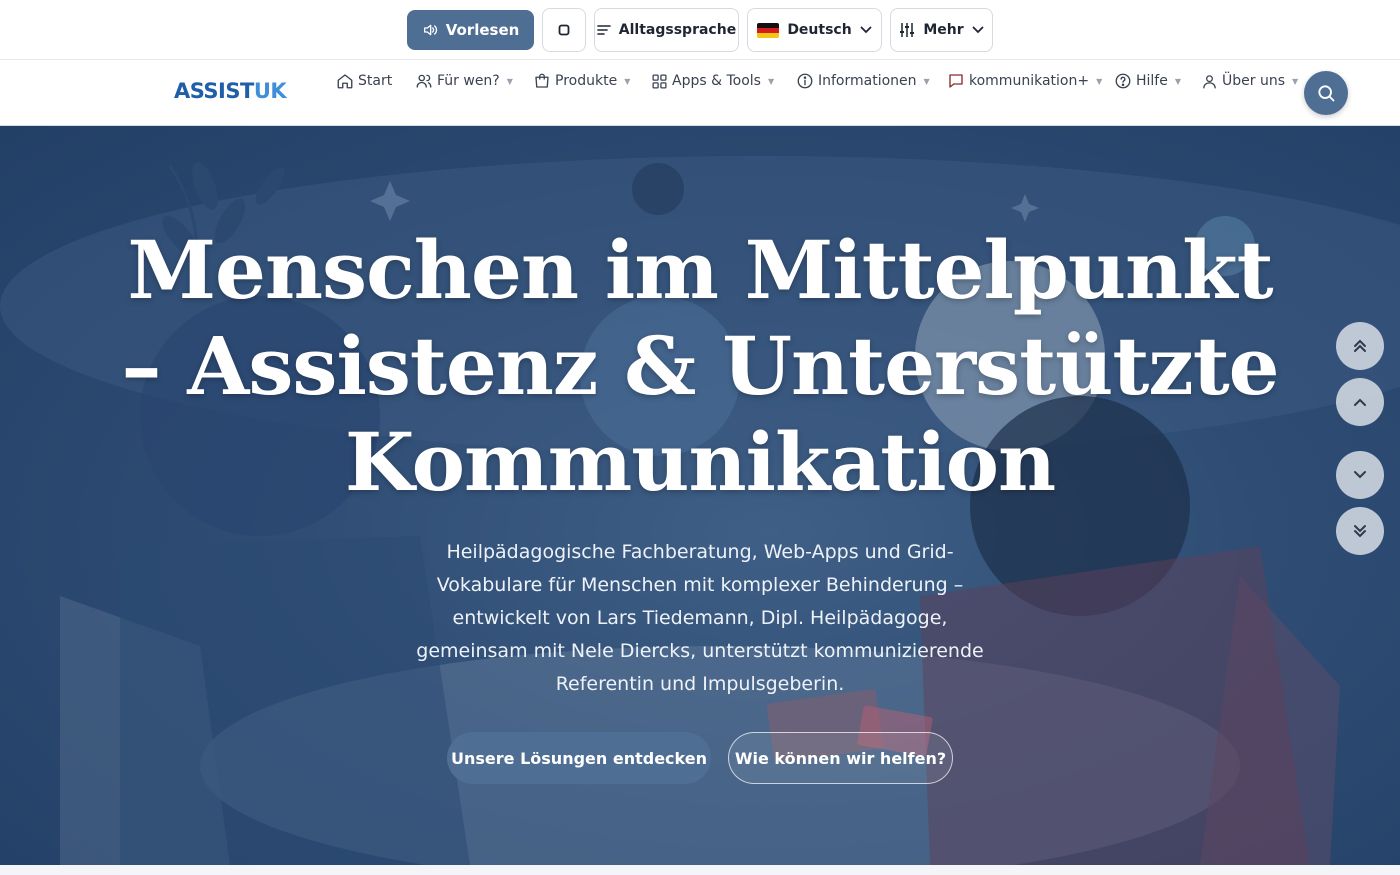 The height and width of the screenshot is (875, 1400). I want to click on scroll-up-button, so click(1360, 402).